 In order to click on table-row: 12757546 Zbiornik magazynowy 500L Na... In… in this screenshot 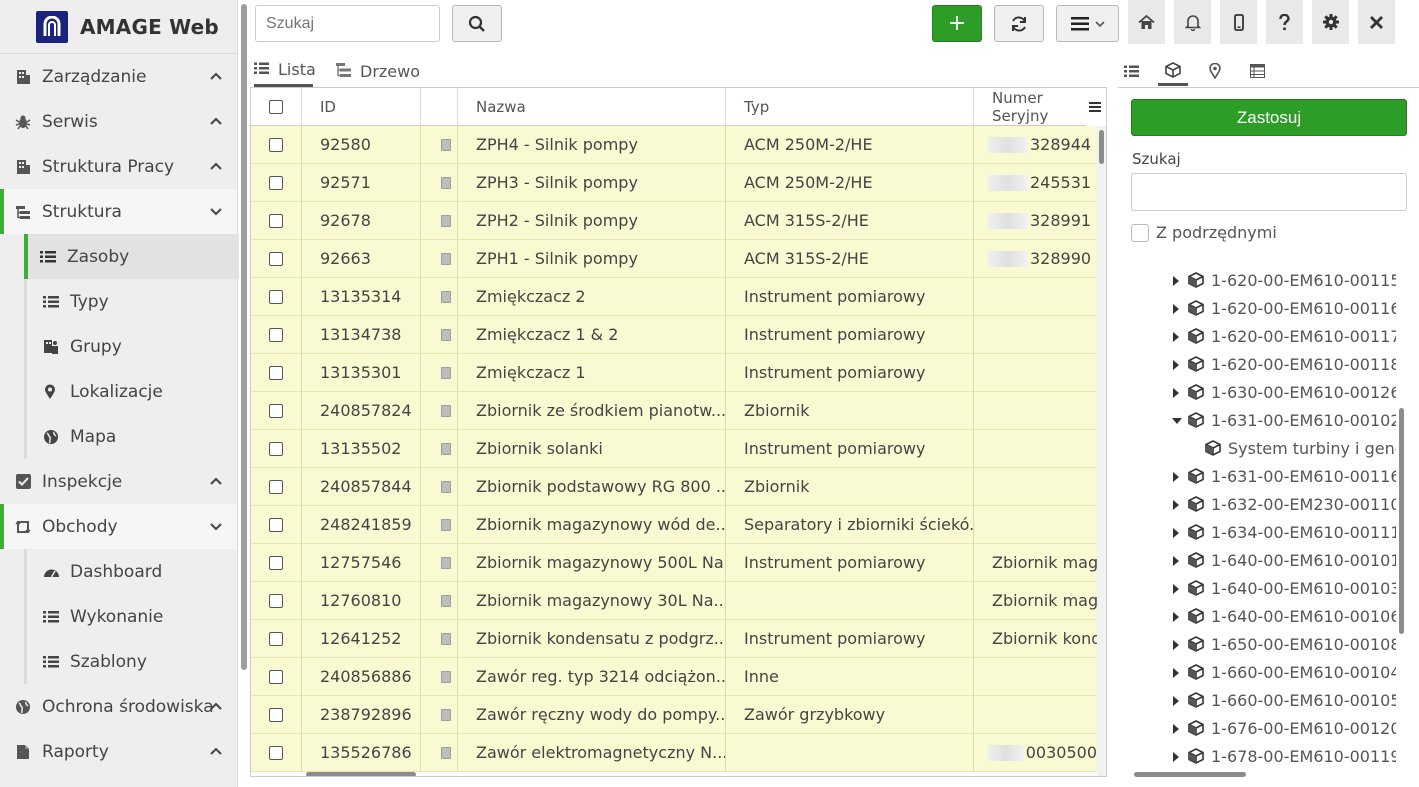, I will do `click(674, 563)`.